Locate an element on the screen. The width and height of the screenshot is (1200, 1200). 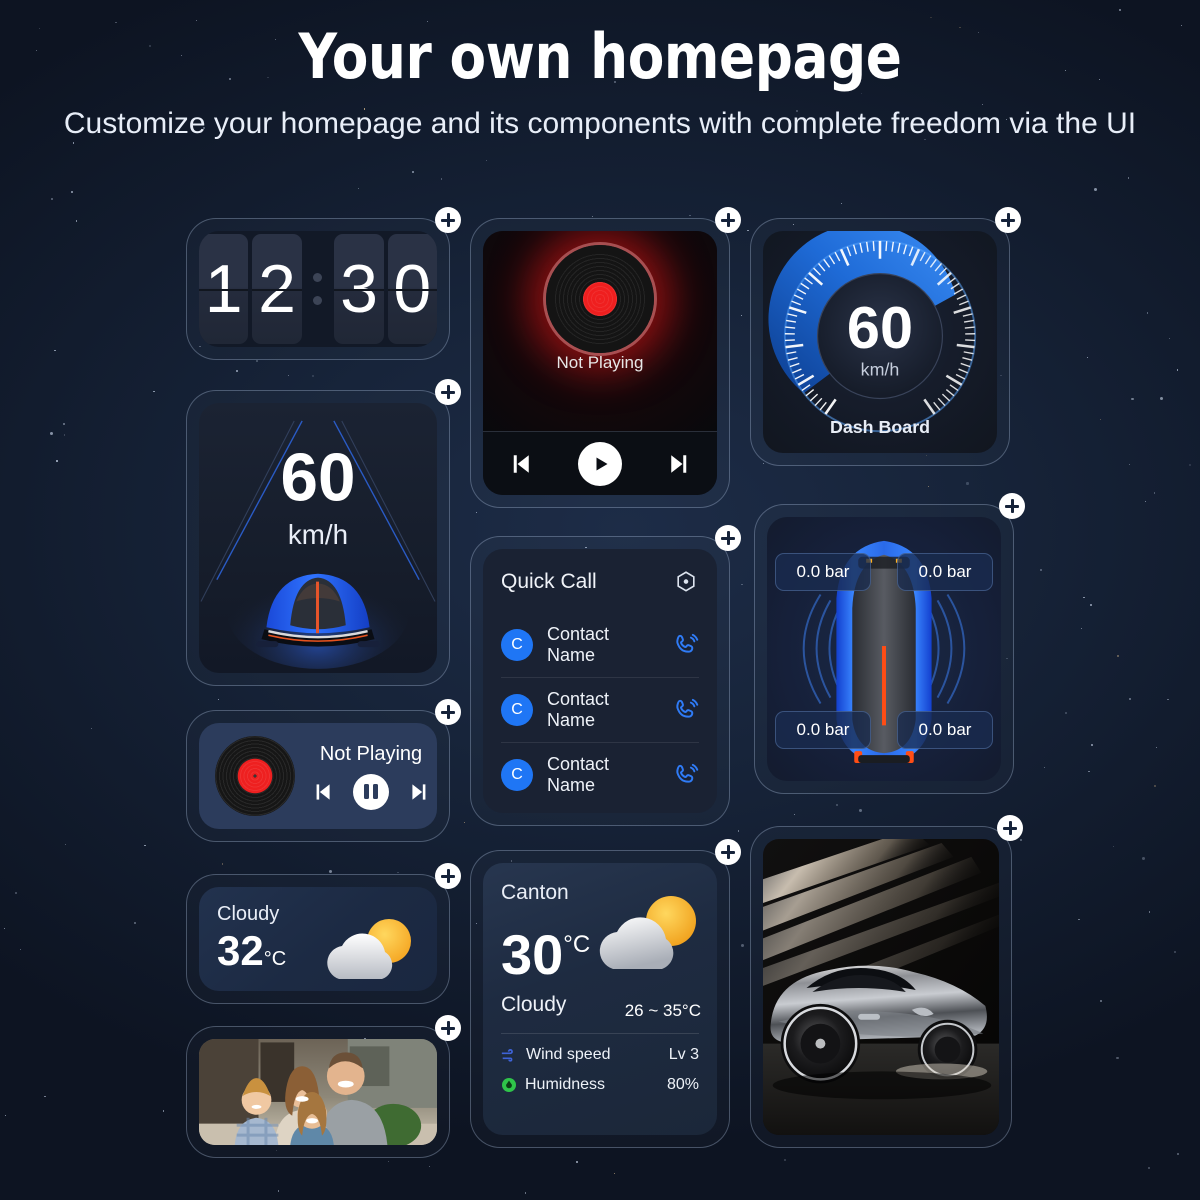
tire-pressure-rear-right: 0.0 bar is located at coordinates (945, 730).